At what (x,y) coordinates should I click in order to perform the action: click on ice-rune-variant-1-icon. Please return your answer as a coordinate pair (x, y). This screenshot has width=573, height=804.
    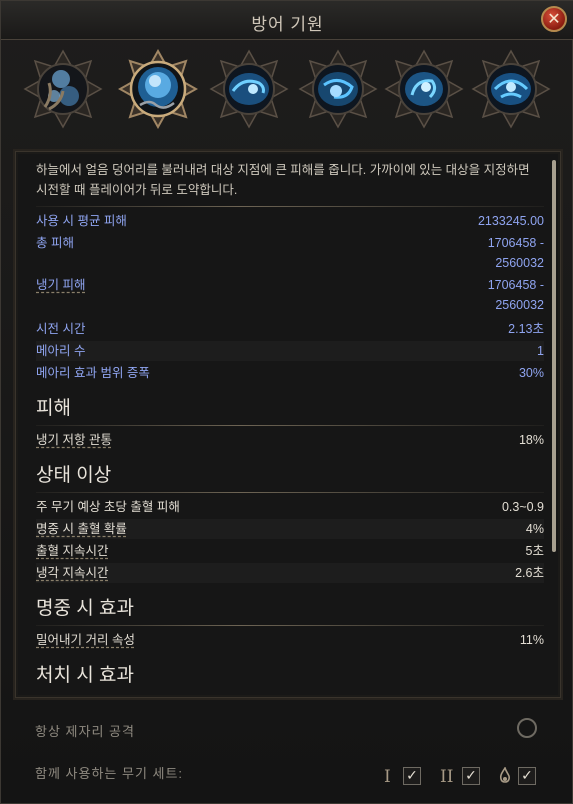
    Looking at the image, I should click on (249, 89).